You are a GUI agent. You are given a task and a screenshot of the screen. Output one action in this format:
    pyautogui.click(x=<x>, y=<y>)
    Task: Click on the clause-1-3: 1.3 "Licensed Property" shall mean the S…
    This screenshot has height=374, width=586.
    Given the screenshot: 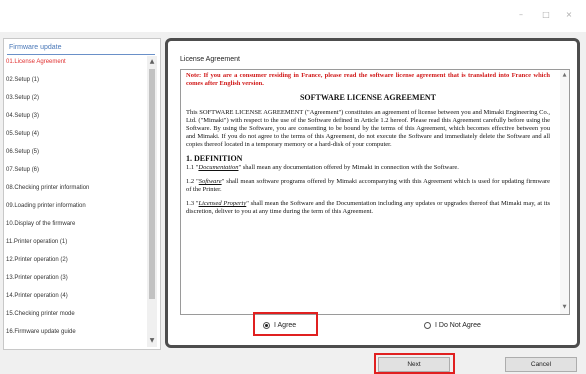 What is the action you would take?
    pyautogui.click(x=368, y=208)
    